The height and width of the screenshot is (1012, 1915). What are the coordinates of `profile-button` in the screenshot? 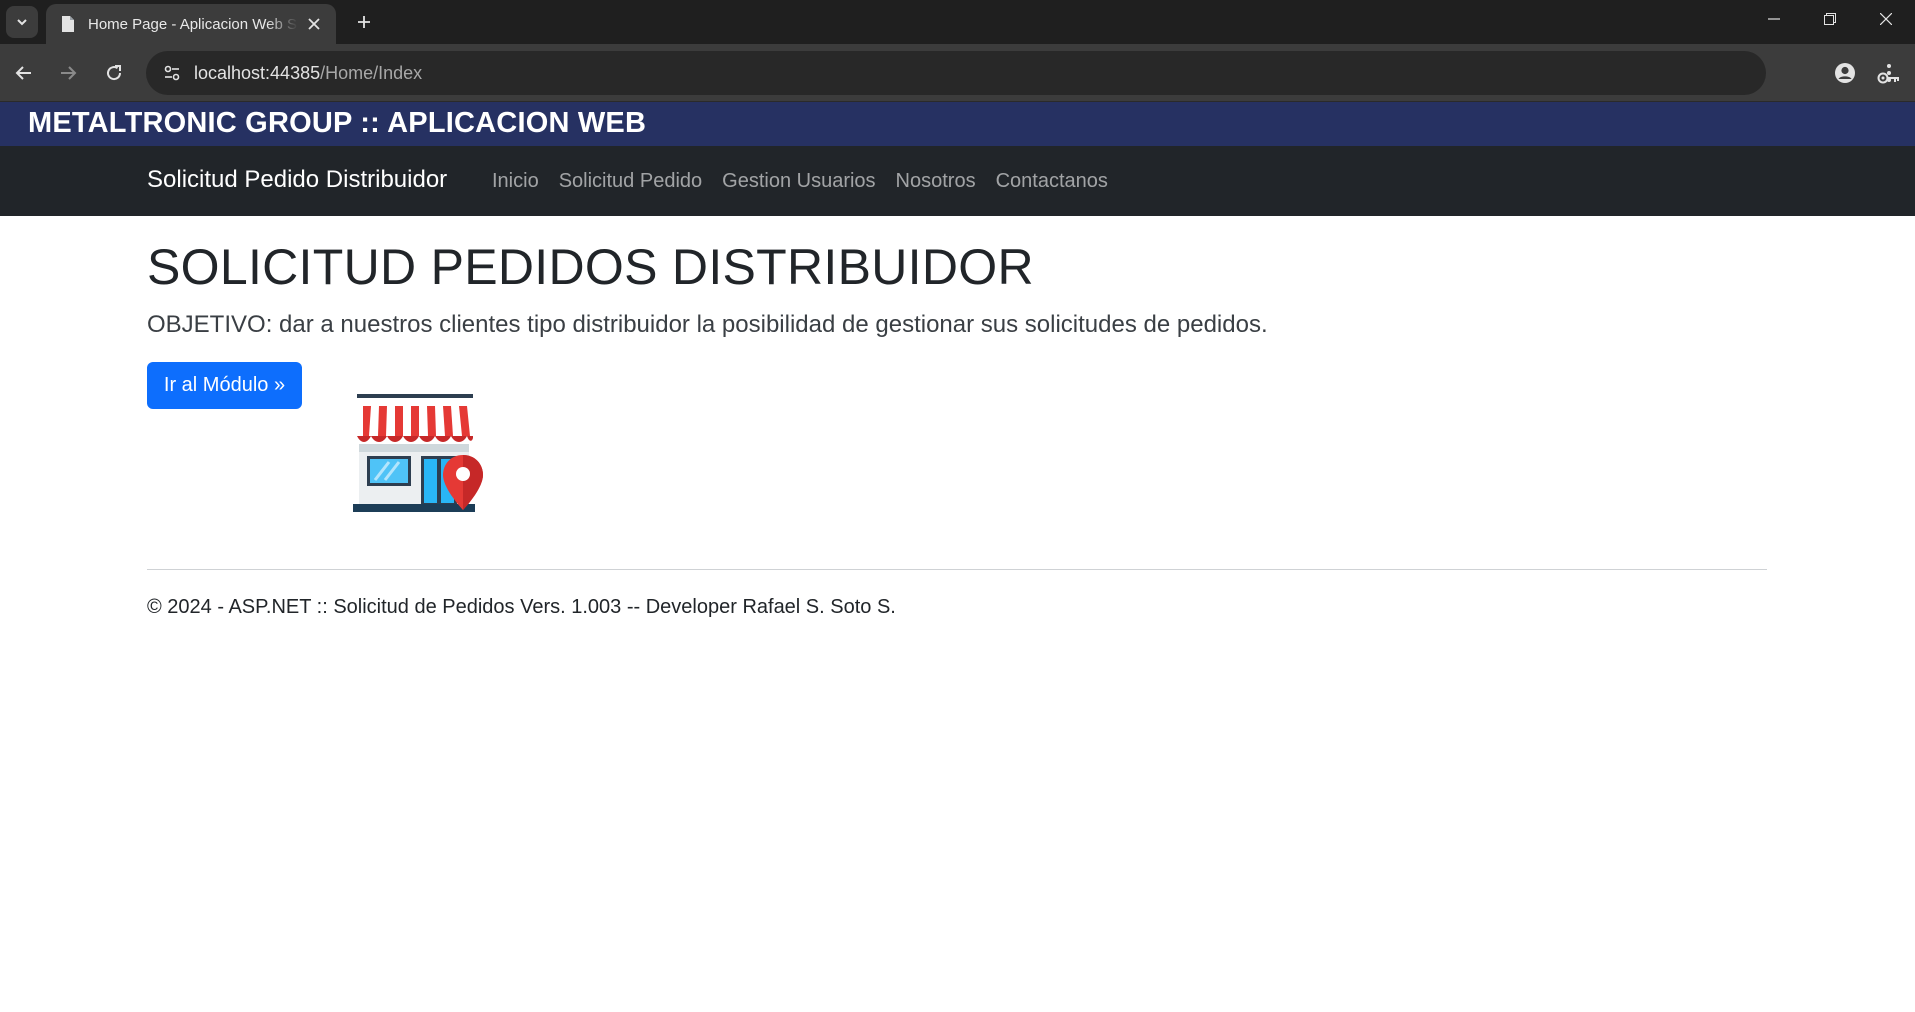 It's located at (1845, 73).